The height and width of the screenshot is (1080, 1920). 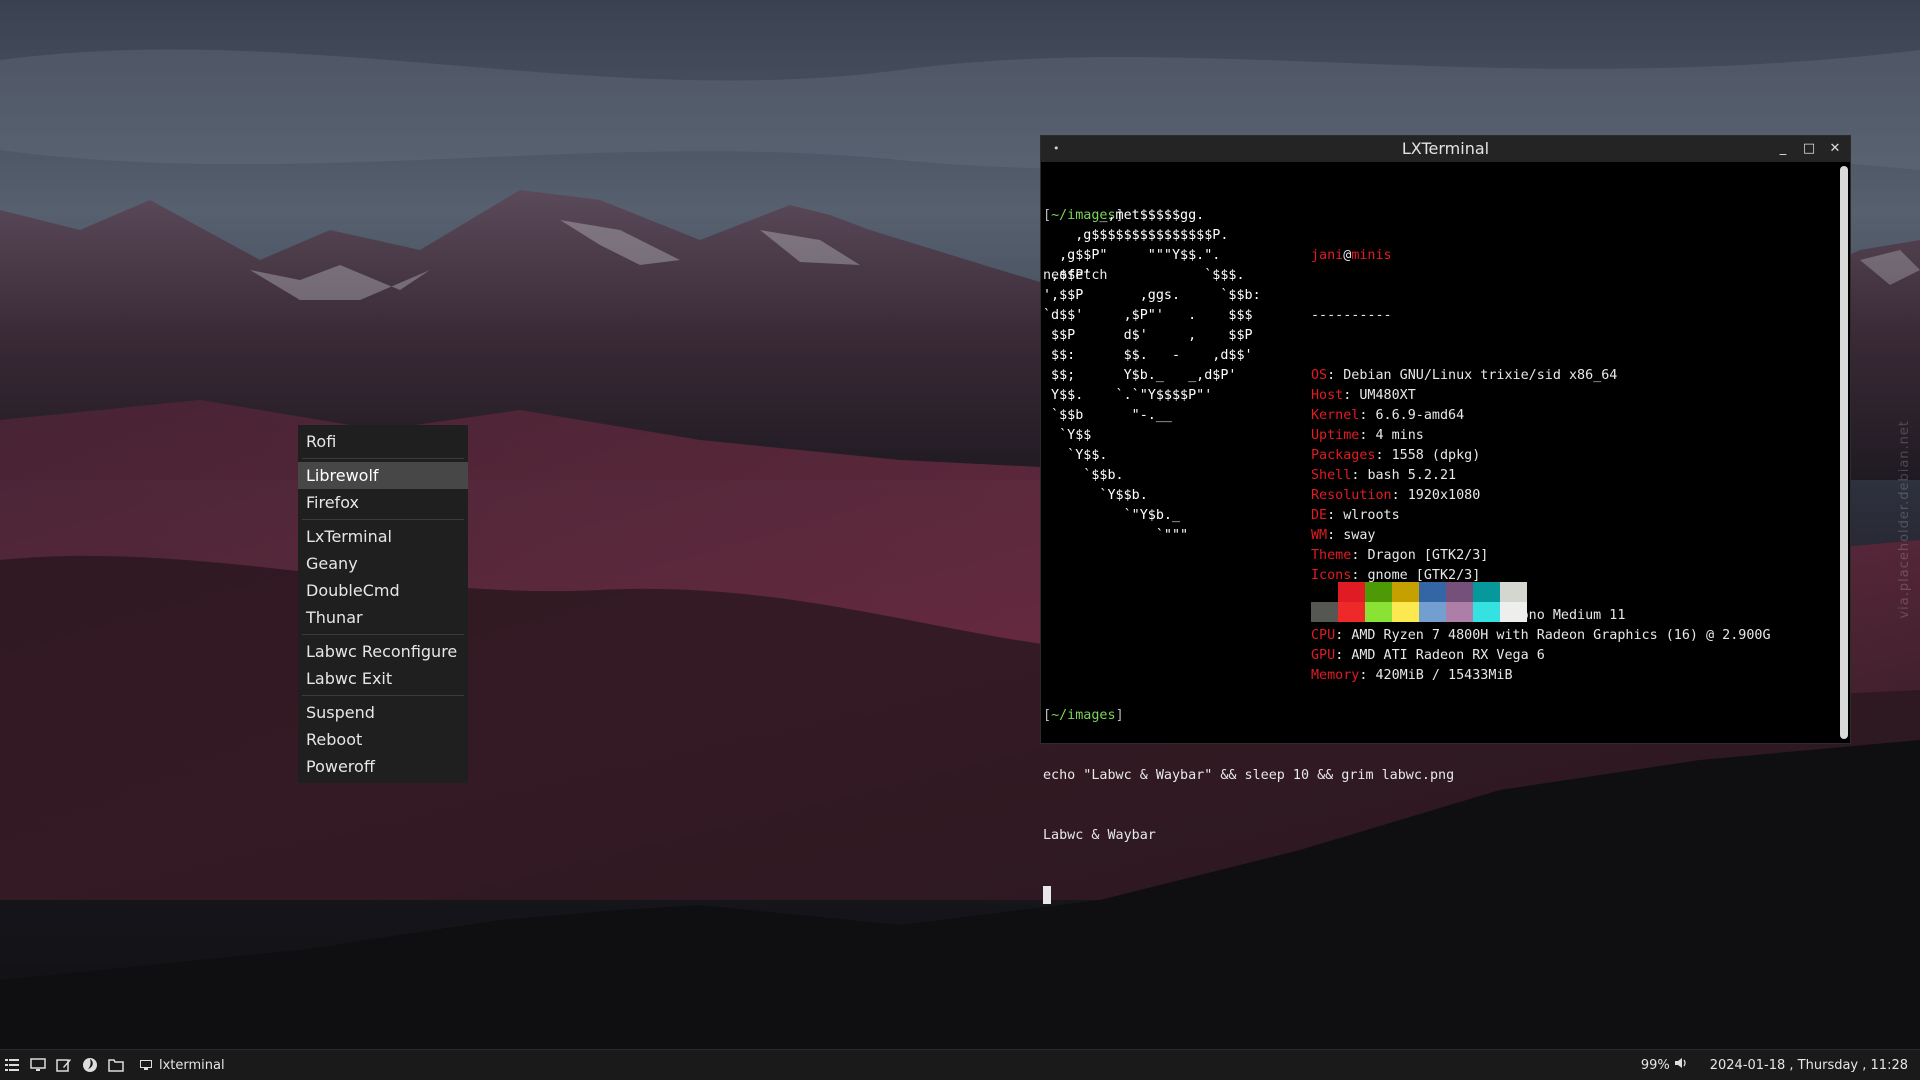 I want to click on menu-item-labwc-exit: Labwc Exit, so click(x=383, y=678).